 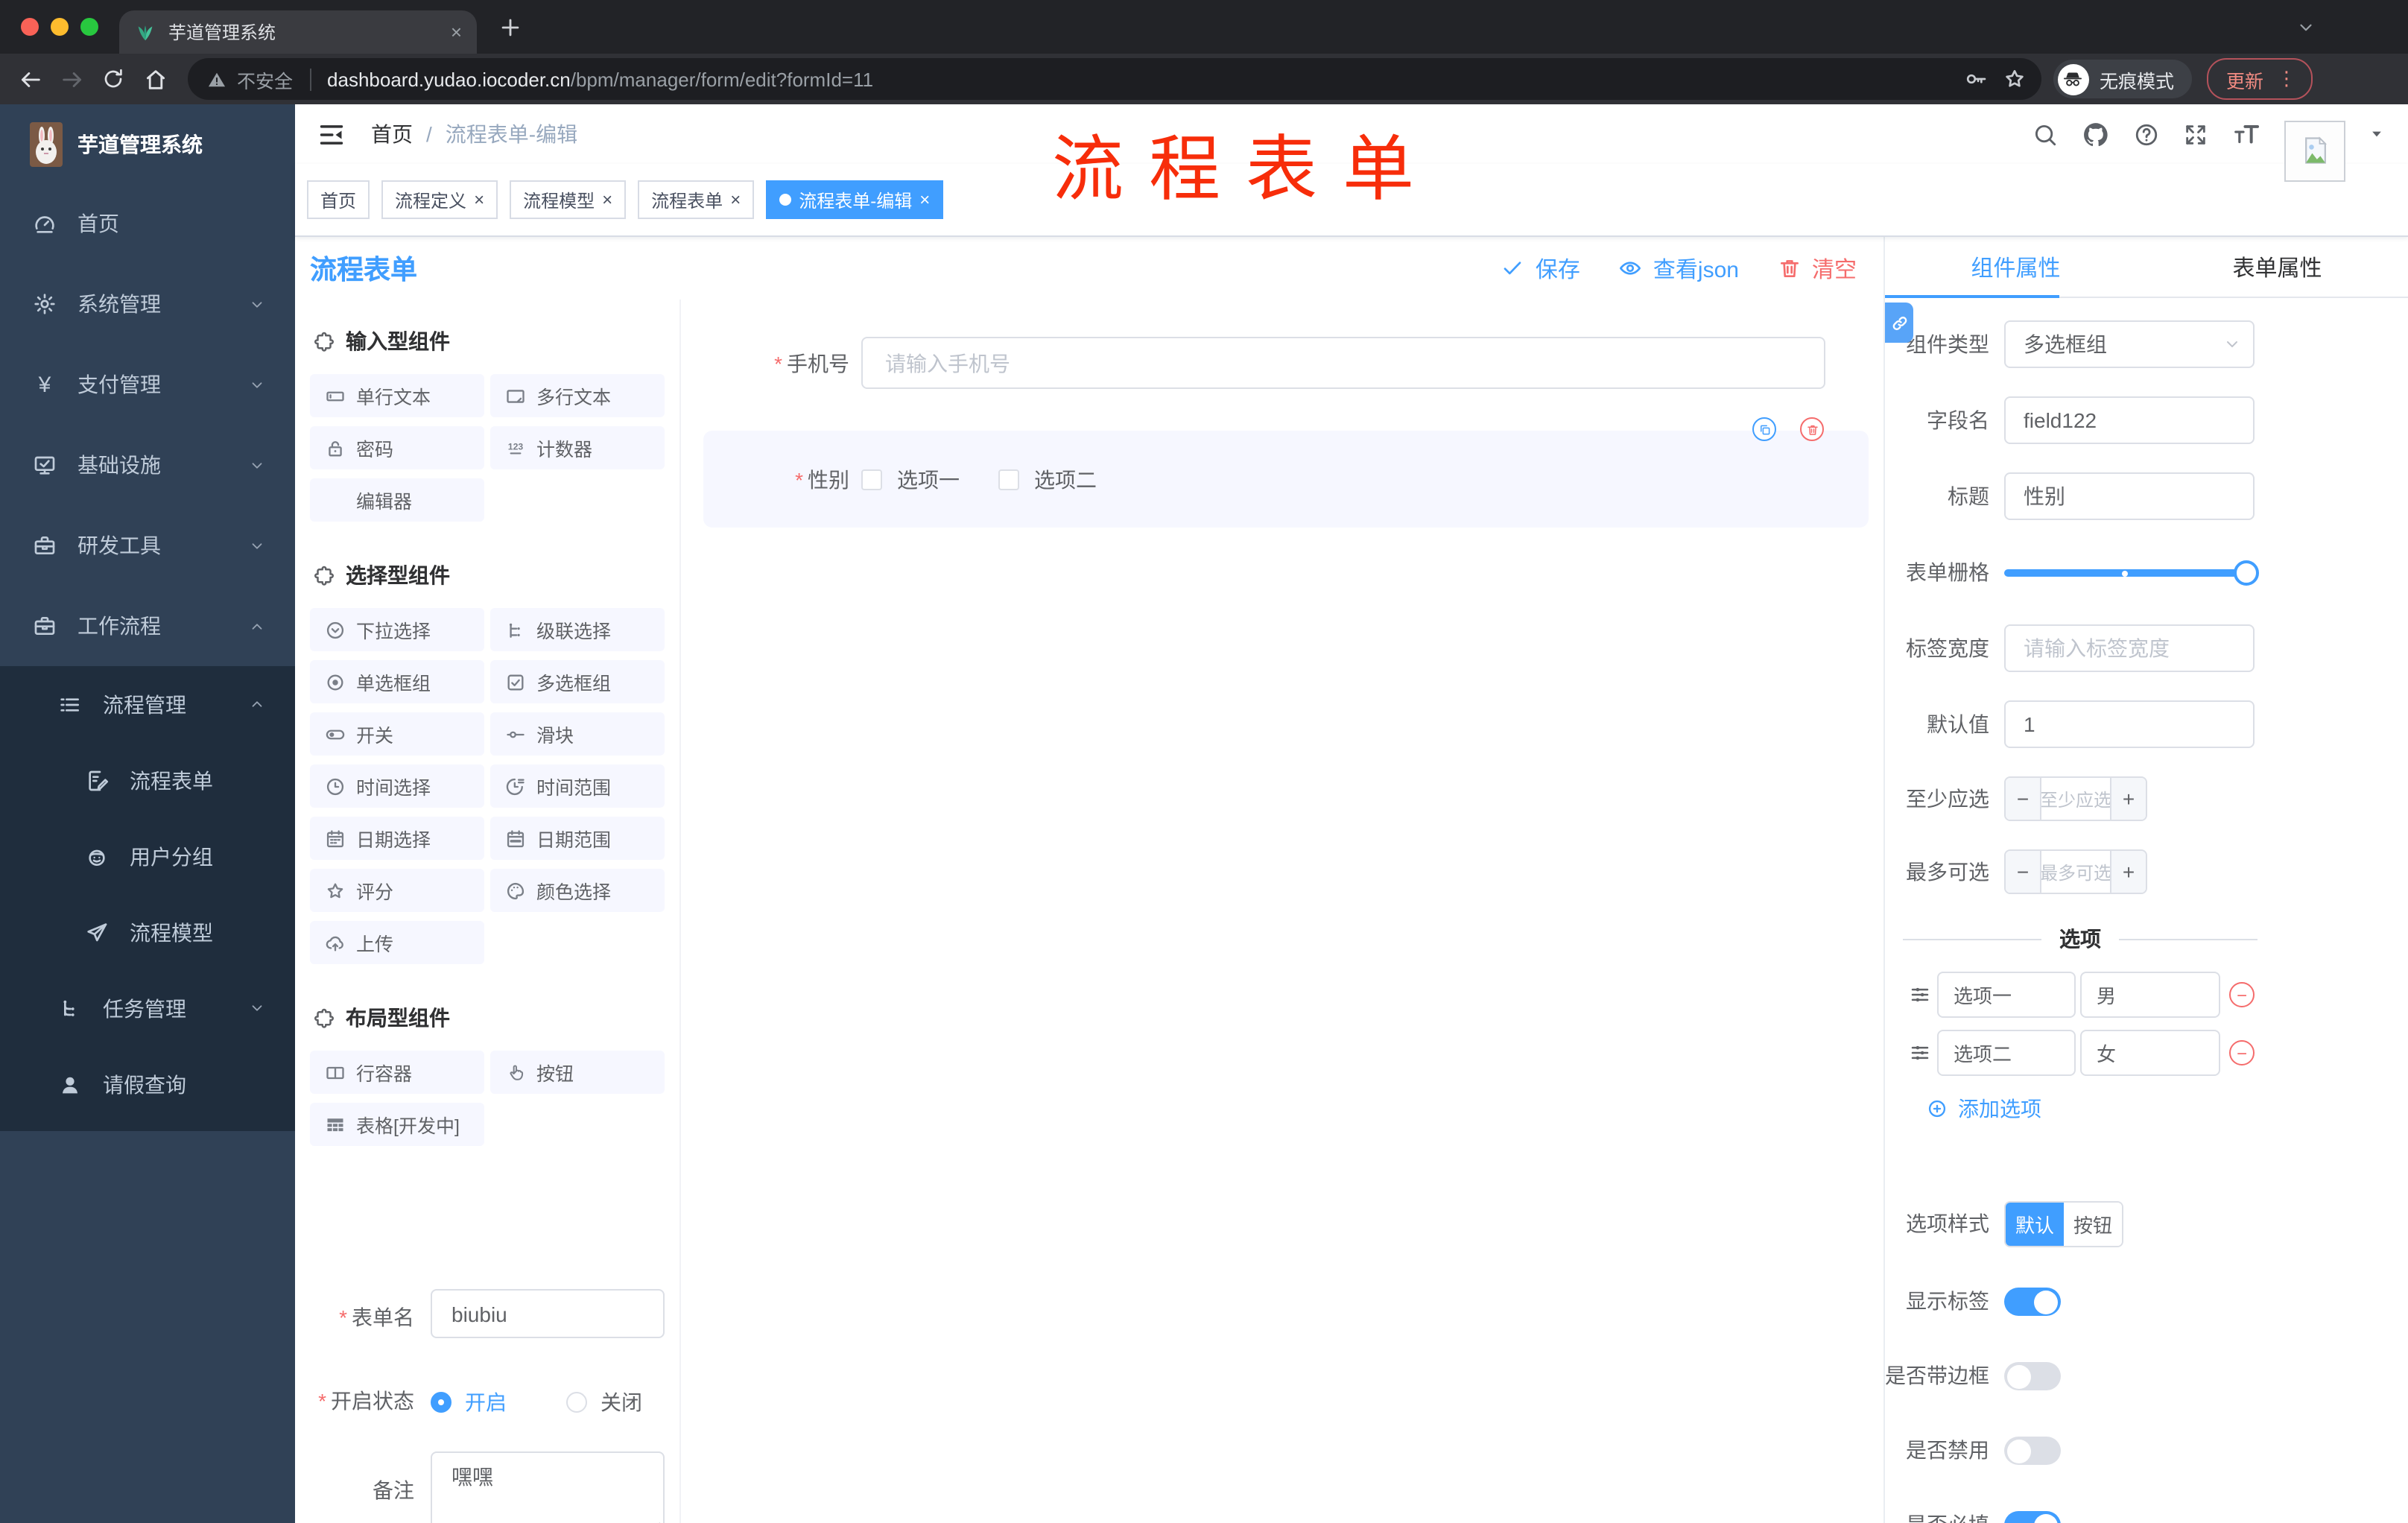 What do you see at coordinates (2014, 79) in the screenshot?
I see `bookmark-star-icon` at bounding box center [2014, 79].